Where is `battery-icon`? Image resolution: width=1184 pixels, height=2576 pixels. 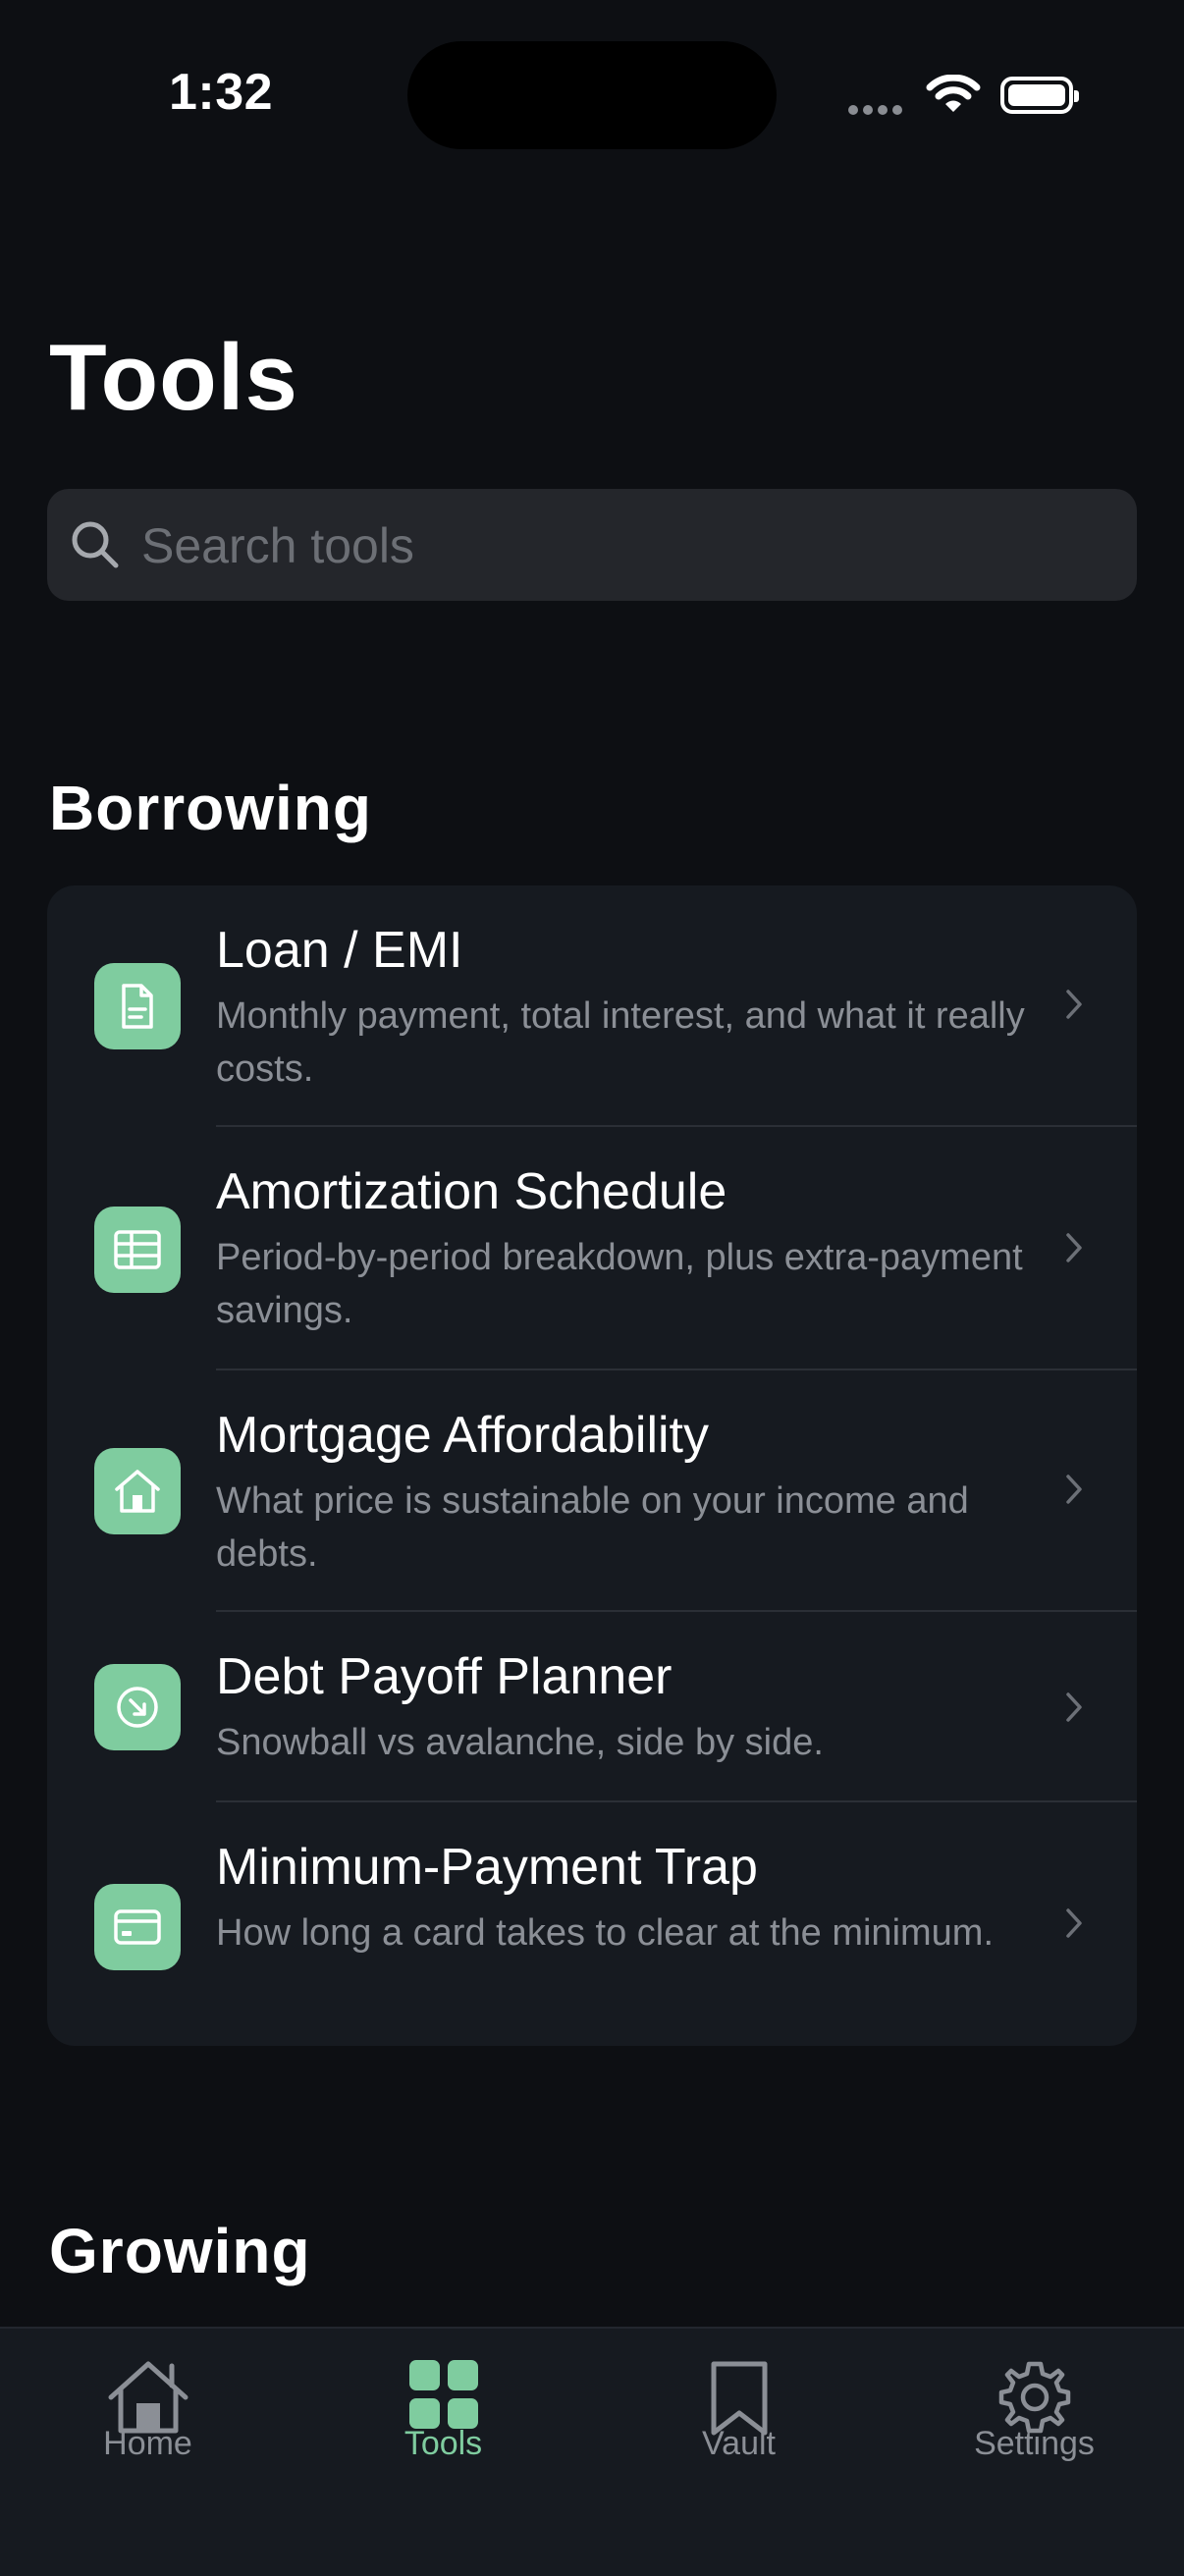 battery-icon is located at coordinates (1039, 95).